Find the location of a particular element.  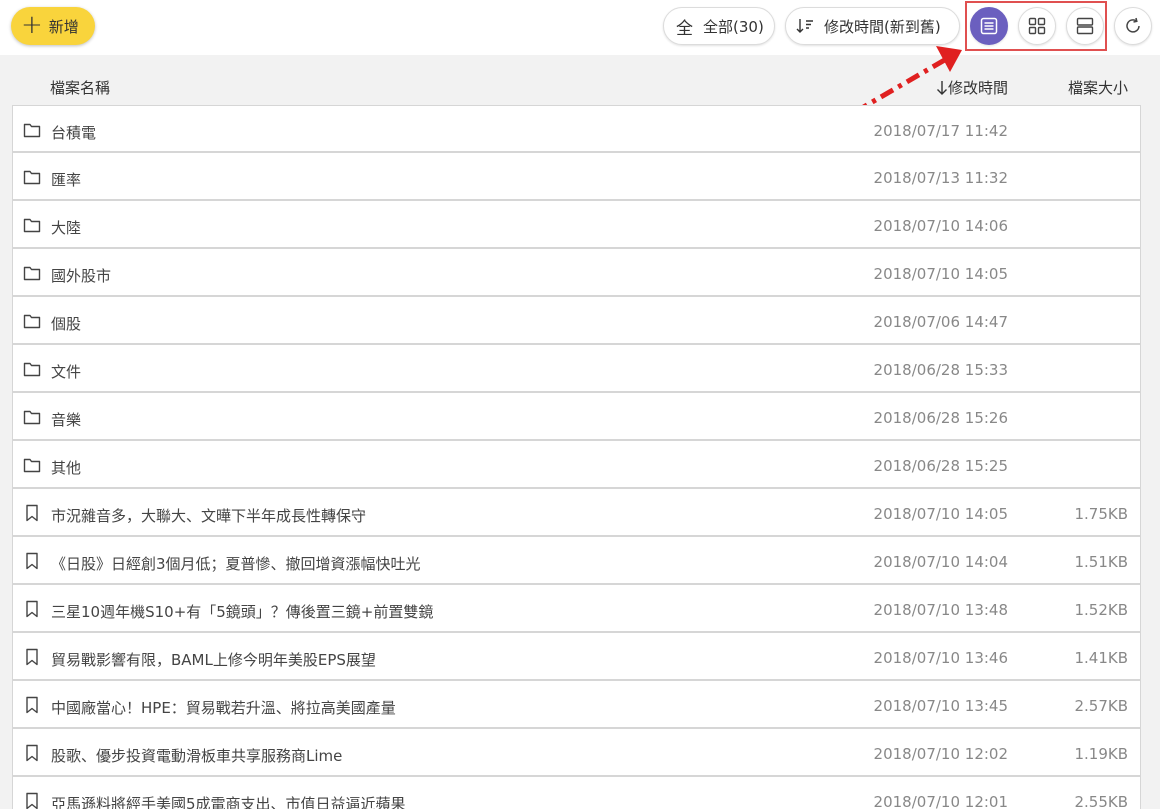

item-size: 1.75KB is located at coordinates (1101, 514).